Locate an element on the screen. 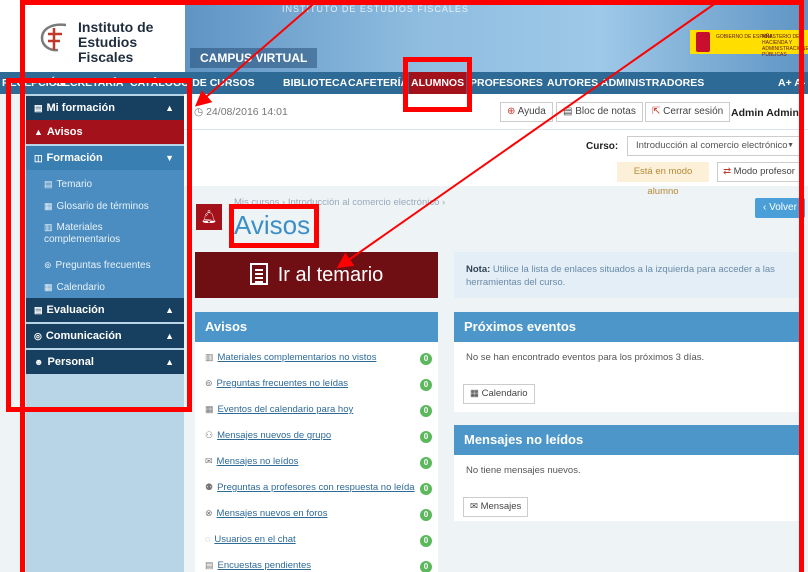 This screenshot has width=808, height=572. aviso-link: ⊗ Mensajes nuevos en foros is located at coordinates (266, 513).